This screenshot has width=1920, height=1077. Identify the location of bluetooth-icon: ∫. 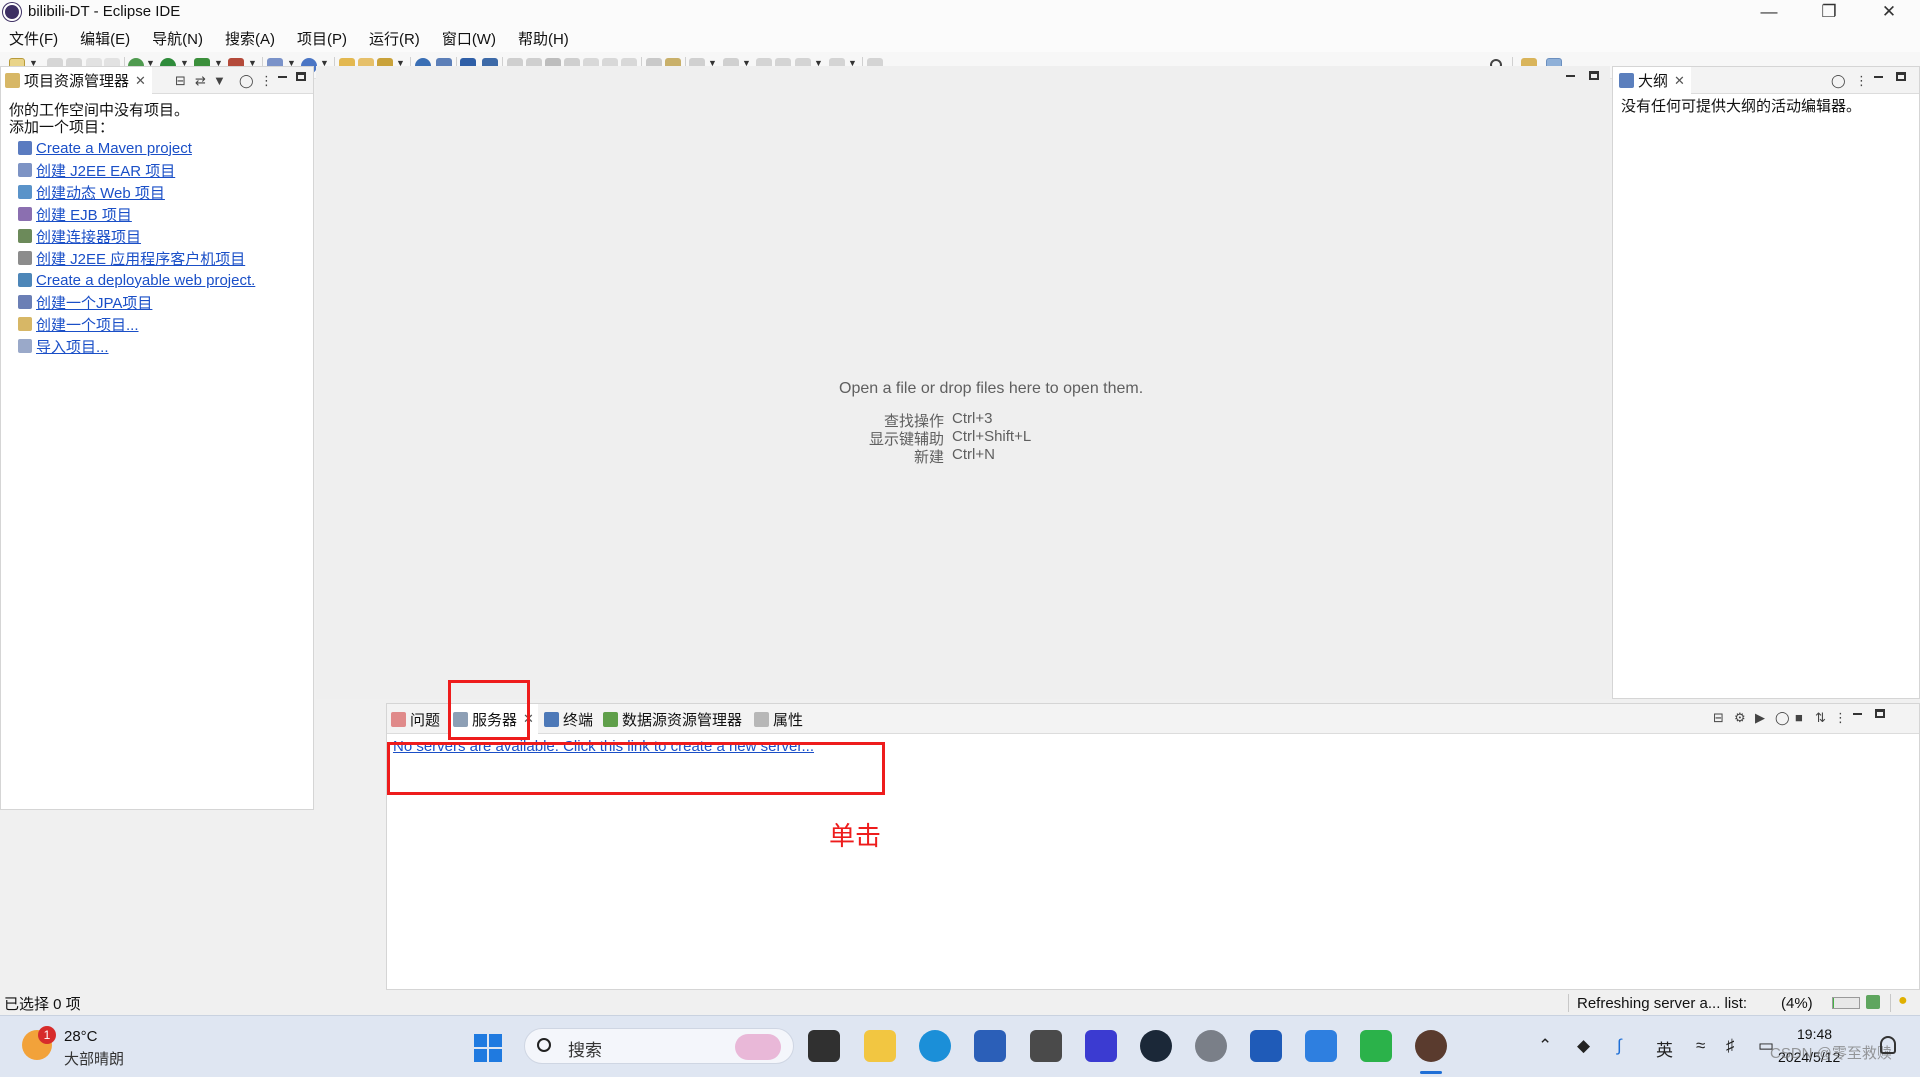
(1619, 1046).